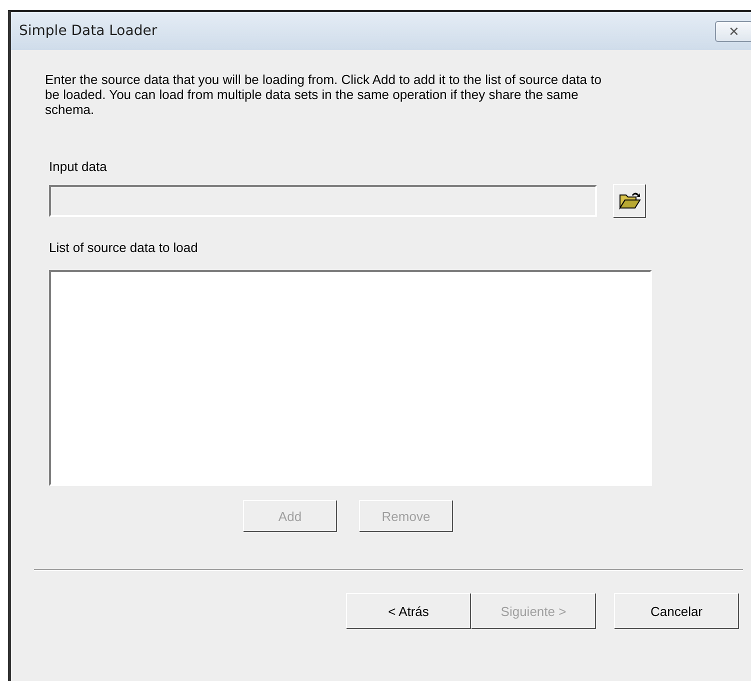 This screenshot has width=751, height=681. Describe the element at coordinates (733, 31) in the screenshot. I see `close-button: ✕` at that location.